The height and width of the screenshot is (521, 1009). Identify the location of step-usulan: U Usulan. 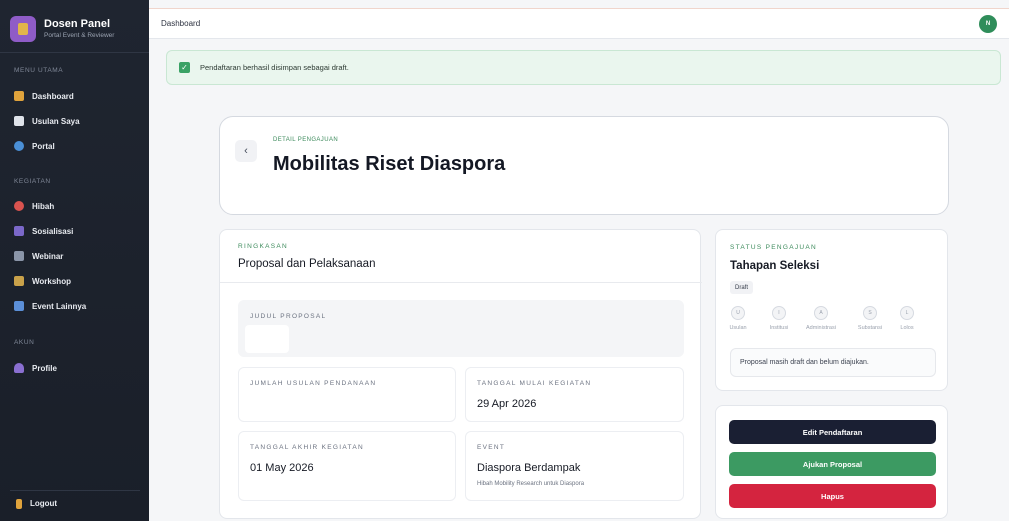
(738, 318).